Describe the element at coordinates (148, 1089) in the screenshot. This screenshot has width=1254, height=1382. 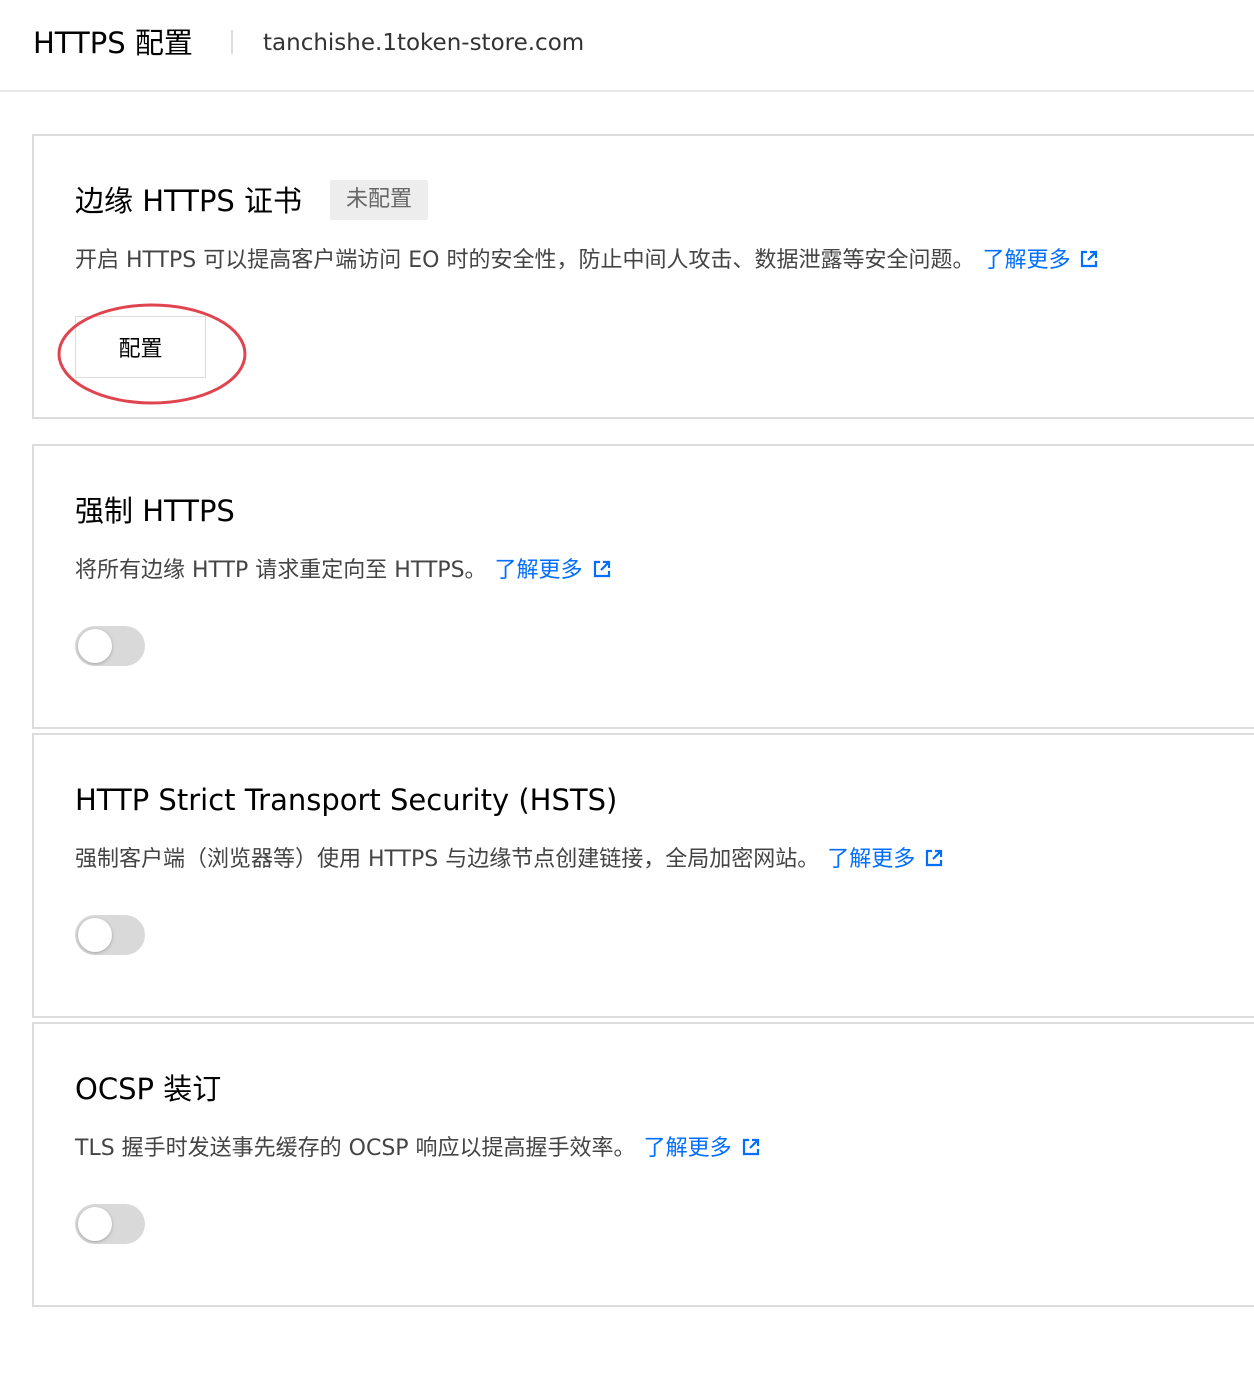
I see `ocsp-stapling-title: OCSP 装订` at that location.